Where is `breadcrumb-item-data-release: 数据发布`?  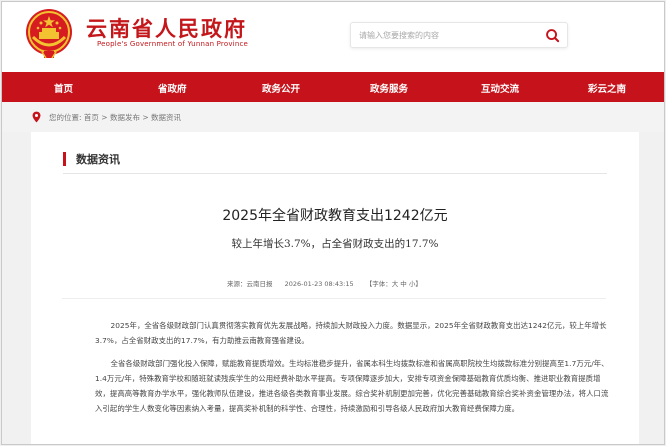
breadcrumb-item-data-release: 数据发布 is located at coordinates (125, 117).